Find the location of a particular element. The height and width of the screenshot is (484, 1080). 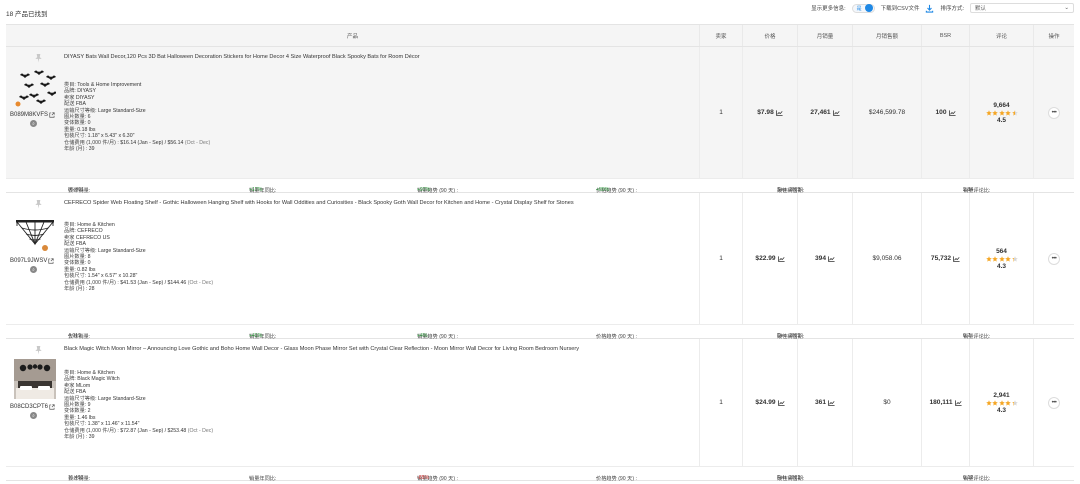

price-link: $7.98 is located at coordinates (770, 112).